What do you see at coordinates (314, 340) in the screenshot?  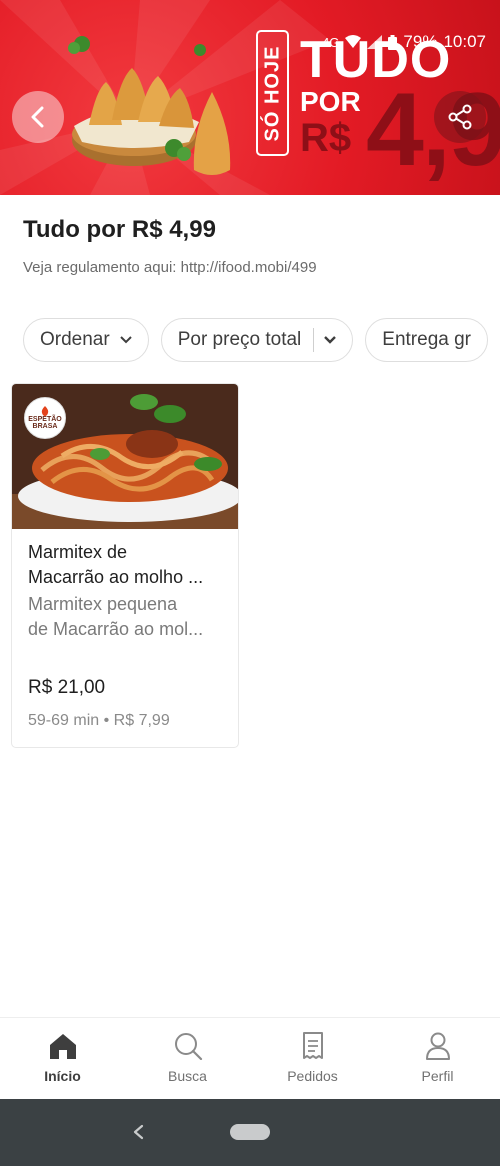 I see `chip-divider` at bounding box center [314, 340].